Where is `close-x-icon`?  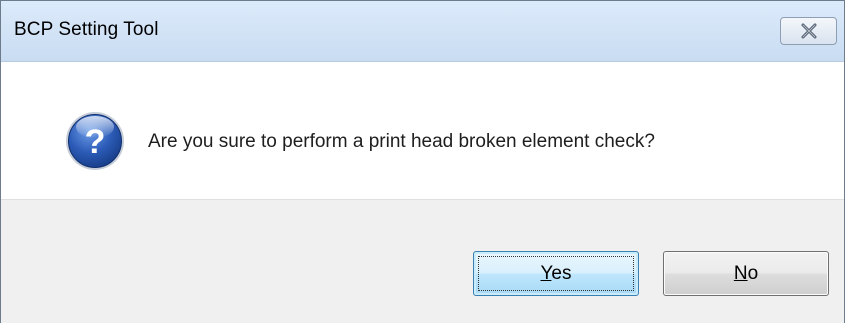 close-x-icon is located at coordinates (808, 31).